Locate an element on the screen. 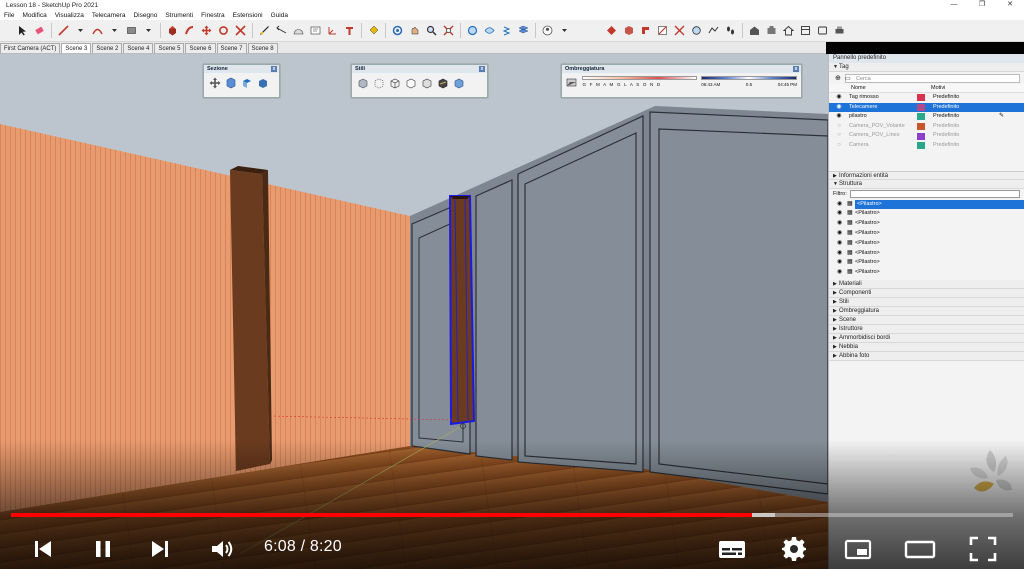 This screenshot has height=569, width=1024. tray-section-header: ▶ Ombreggiatura is located at coordinates (926, 311).